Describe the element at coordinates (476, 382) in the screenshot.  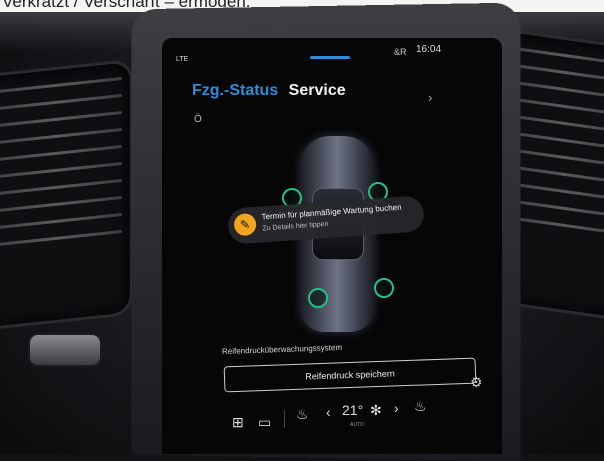
I see `settings-gear-icon: ⚙` at that location.